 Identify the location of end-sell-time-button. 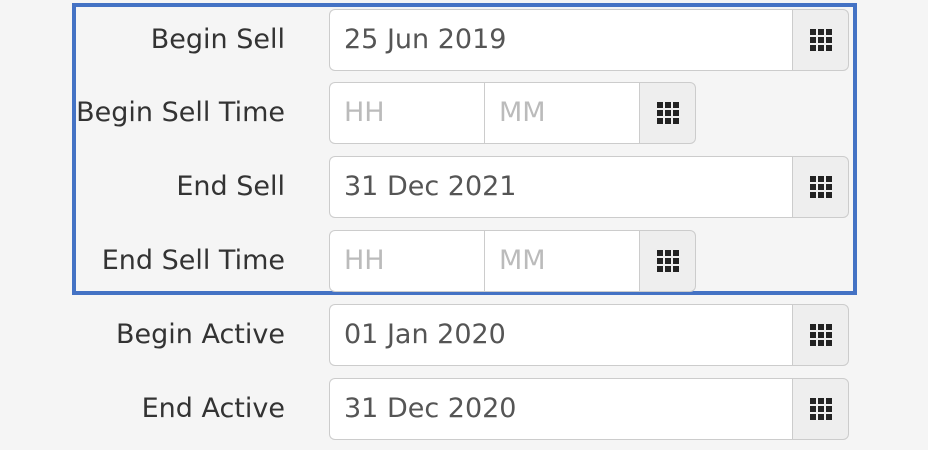
(667, 261).